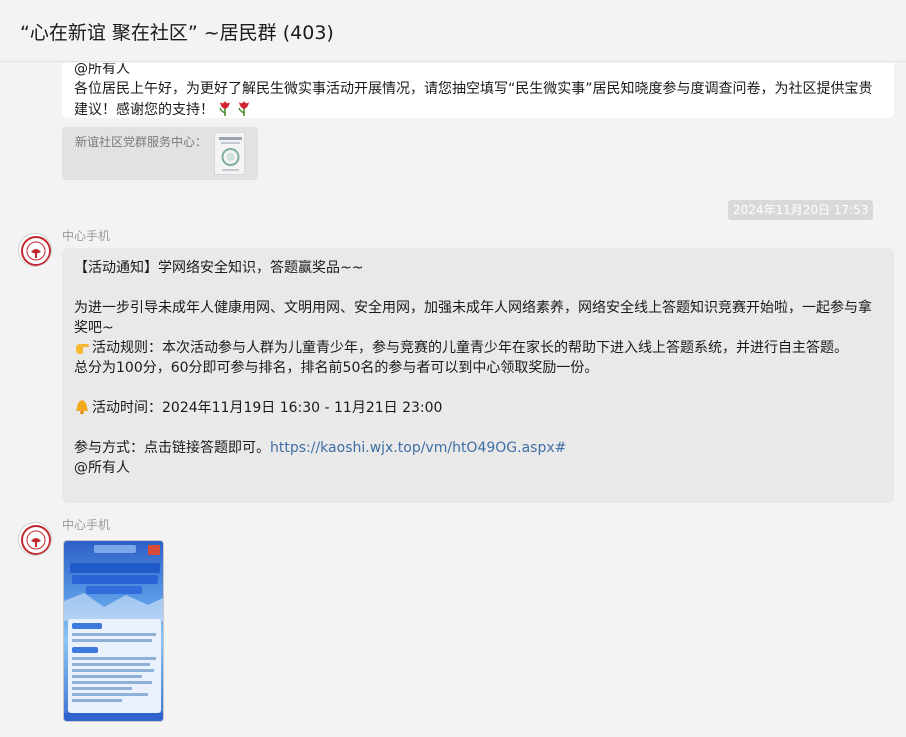 The height and width of the screenshot is (737, 906). Describe the element at coordinates (478, 408) in the screenshot. I see `notice-time: 活动时间：2024年11月19日 16:30 - 11月21日 23:00` at that location.